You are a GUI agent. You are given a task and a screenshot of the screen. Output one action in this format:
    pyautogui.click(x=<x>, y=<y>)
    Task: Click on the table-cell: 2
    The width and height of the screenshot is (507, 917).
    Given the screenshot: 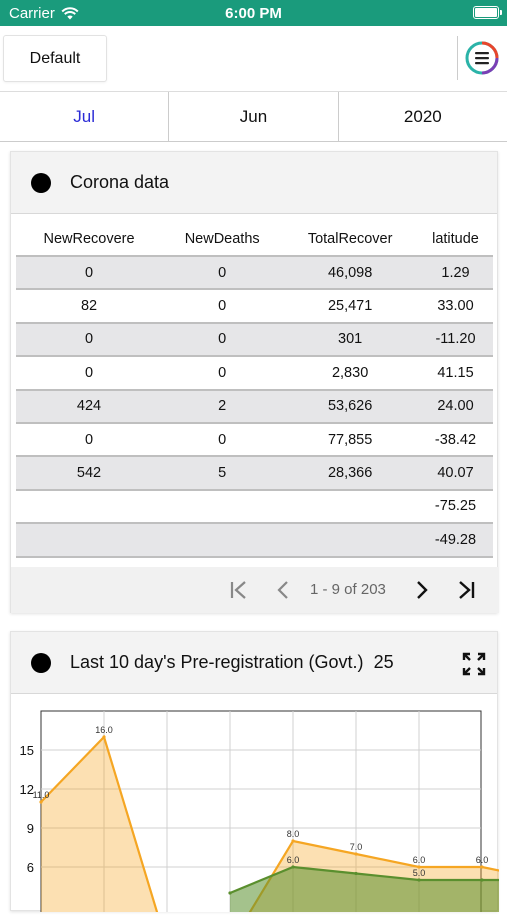 What is the action you would take?
    pyautogui.click(x=222, y=405)
    